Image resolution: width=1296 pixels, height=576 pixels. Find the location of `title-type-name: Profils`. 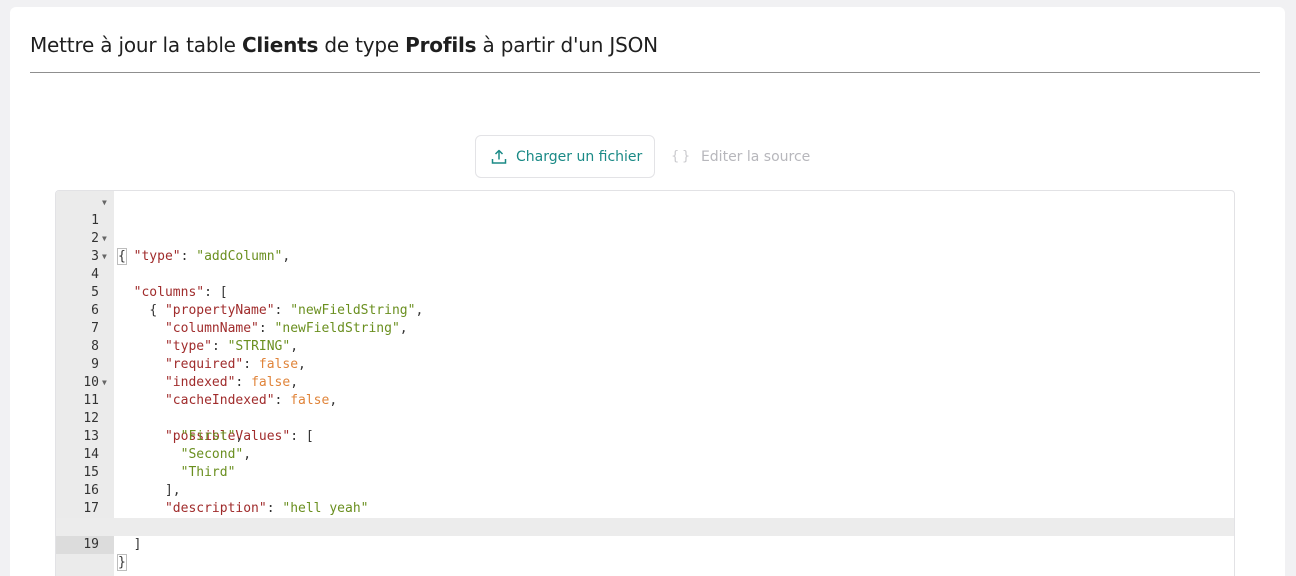

title-type-name: Profils is located at coordinates (441, 45).